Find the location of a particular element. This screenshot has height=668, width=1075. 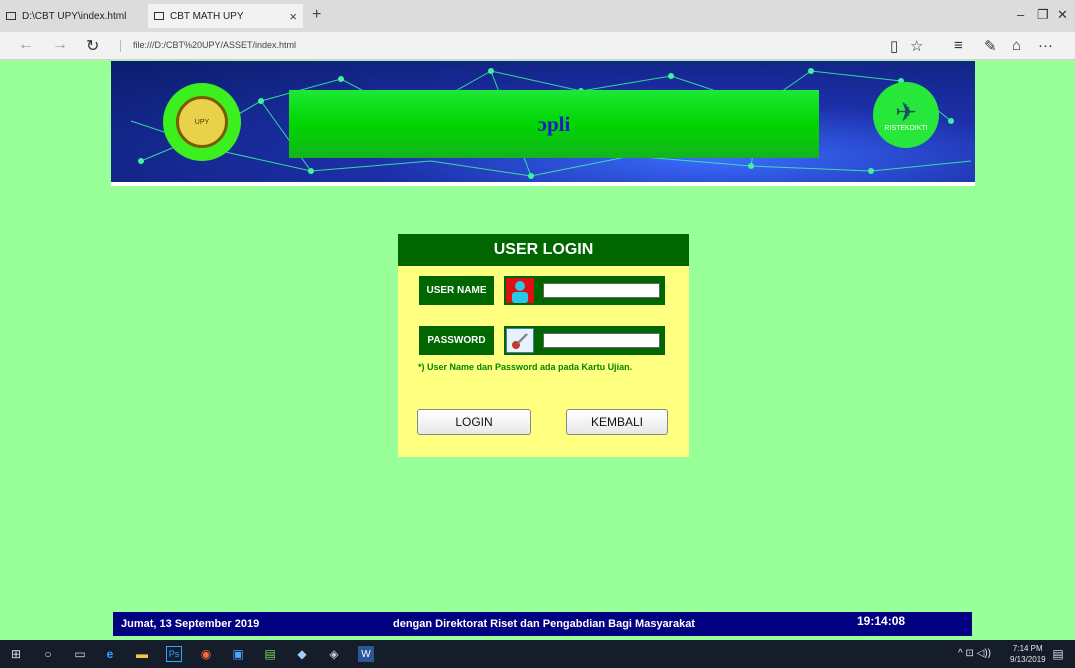

search-icon: ○ is located at coordinates (48, 654).